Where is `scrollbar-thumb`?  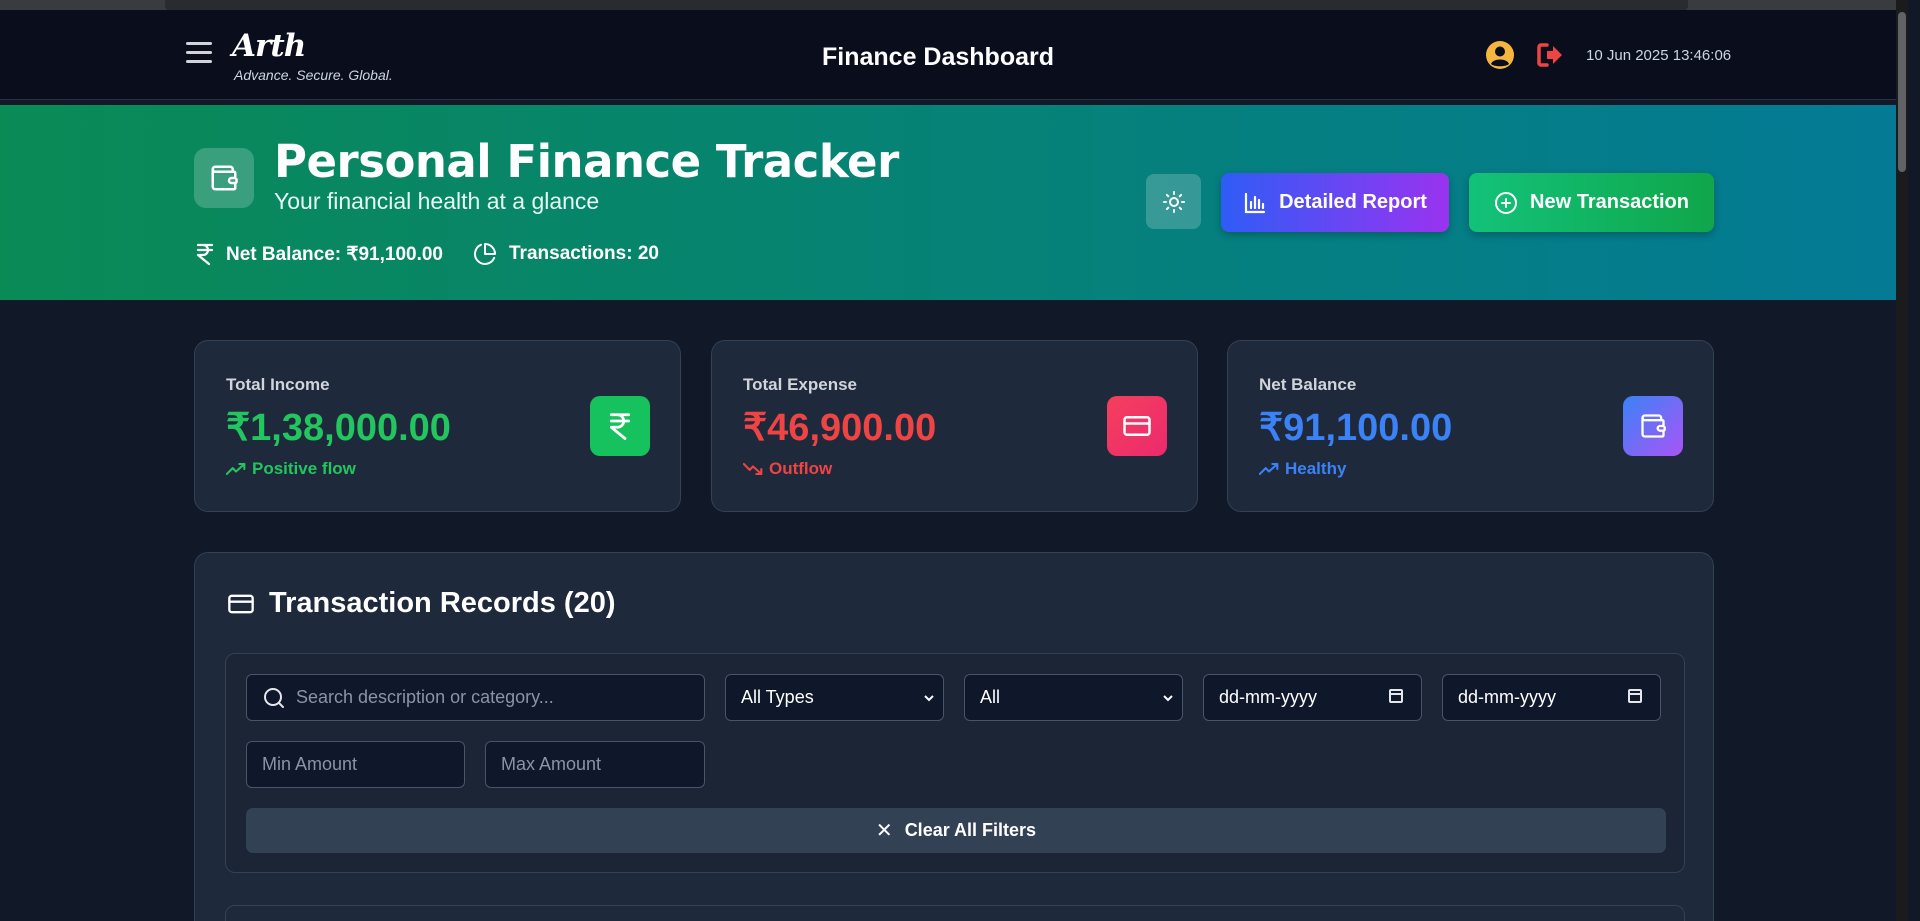 scrollbar-thumb is located at coordinates (1902, 92).